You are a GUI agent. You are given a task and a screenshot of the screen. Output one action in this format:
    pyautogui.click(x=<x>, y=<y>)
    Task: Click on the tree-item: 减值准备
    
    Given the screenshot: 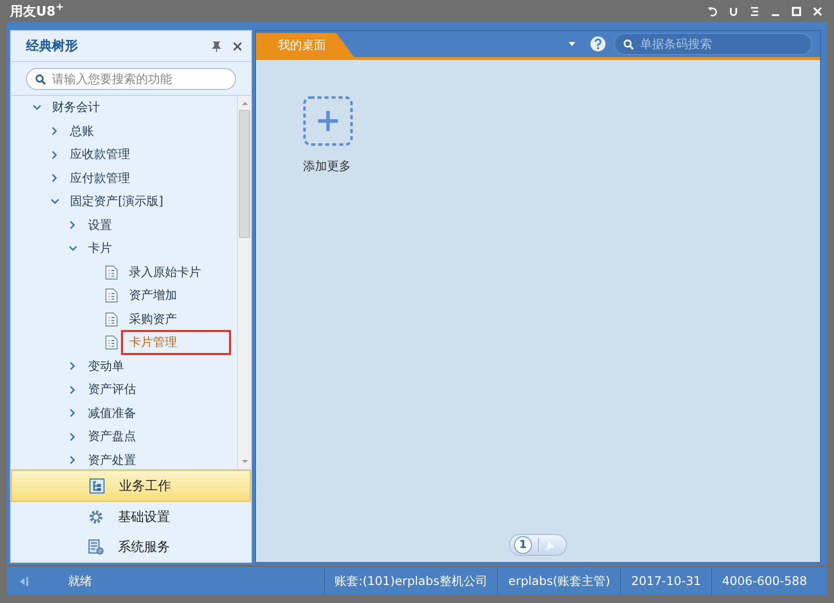 What is the action you would take?
    pyautogui.click(x=112, y=413)
    